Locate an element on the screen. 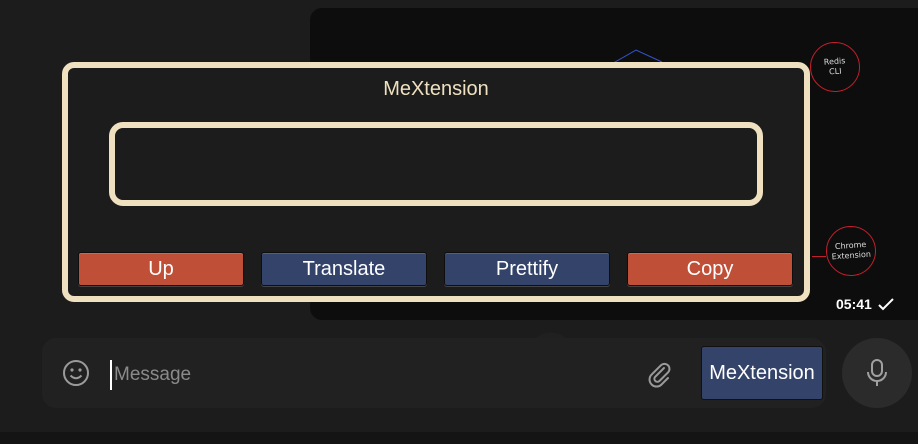 Image resolution: width=918 pixels, height=444 pixels. copy-button: Copy is located at coordinates (710, 269).